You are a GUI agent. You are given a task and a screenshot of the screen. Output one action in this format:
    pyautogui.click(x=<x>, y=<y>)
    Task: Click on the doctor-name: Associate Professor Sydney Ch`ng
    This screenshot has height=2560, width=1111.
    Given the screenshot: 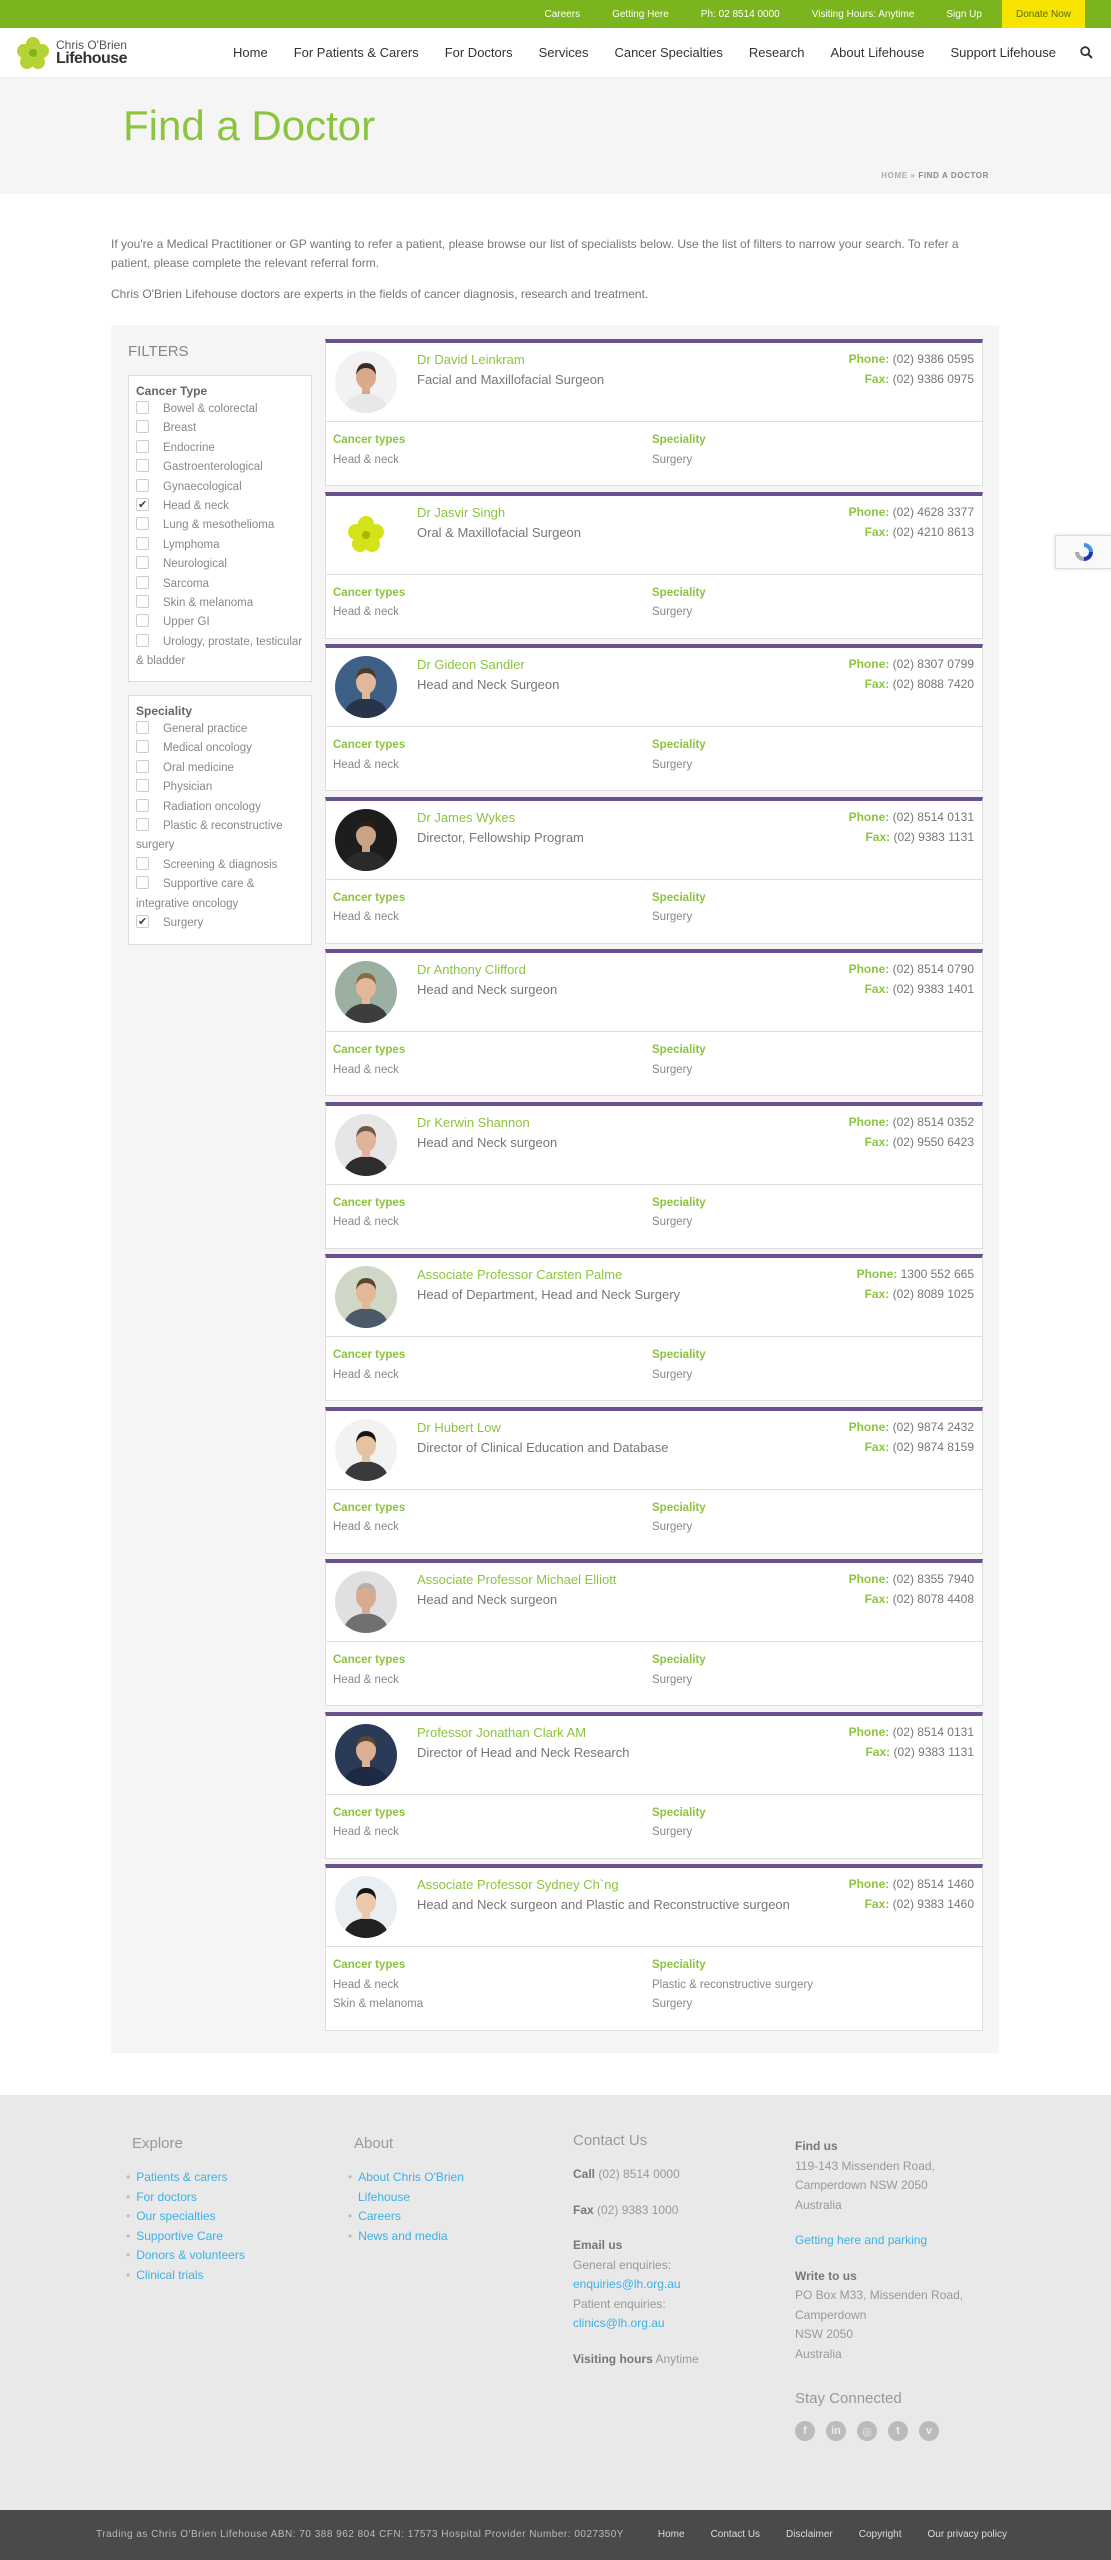 What is the action you would take?
    pyautogui.click(x=518, y=1884)
    